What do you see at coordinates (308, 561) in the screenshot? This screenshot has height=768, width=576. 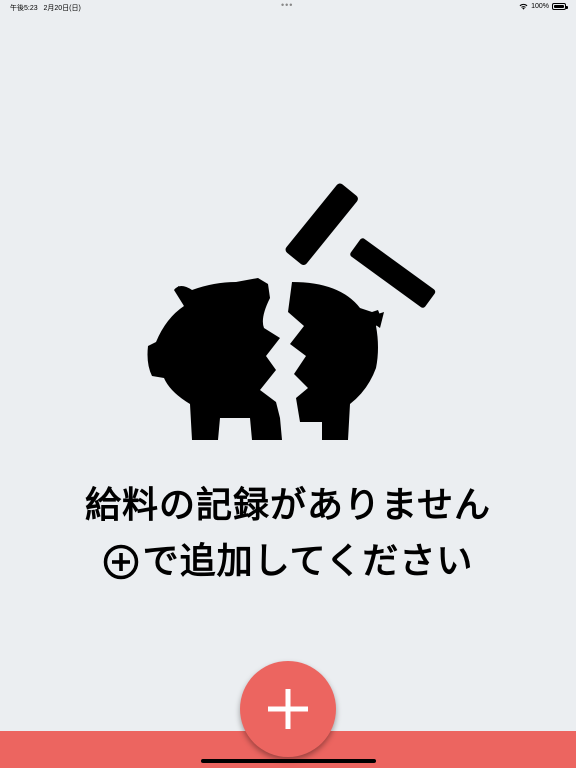 I see `empty-state-line2: で追加してください` at bounding box center [308, 561].